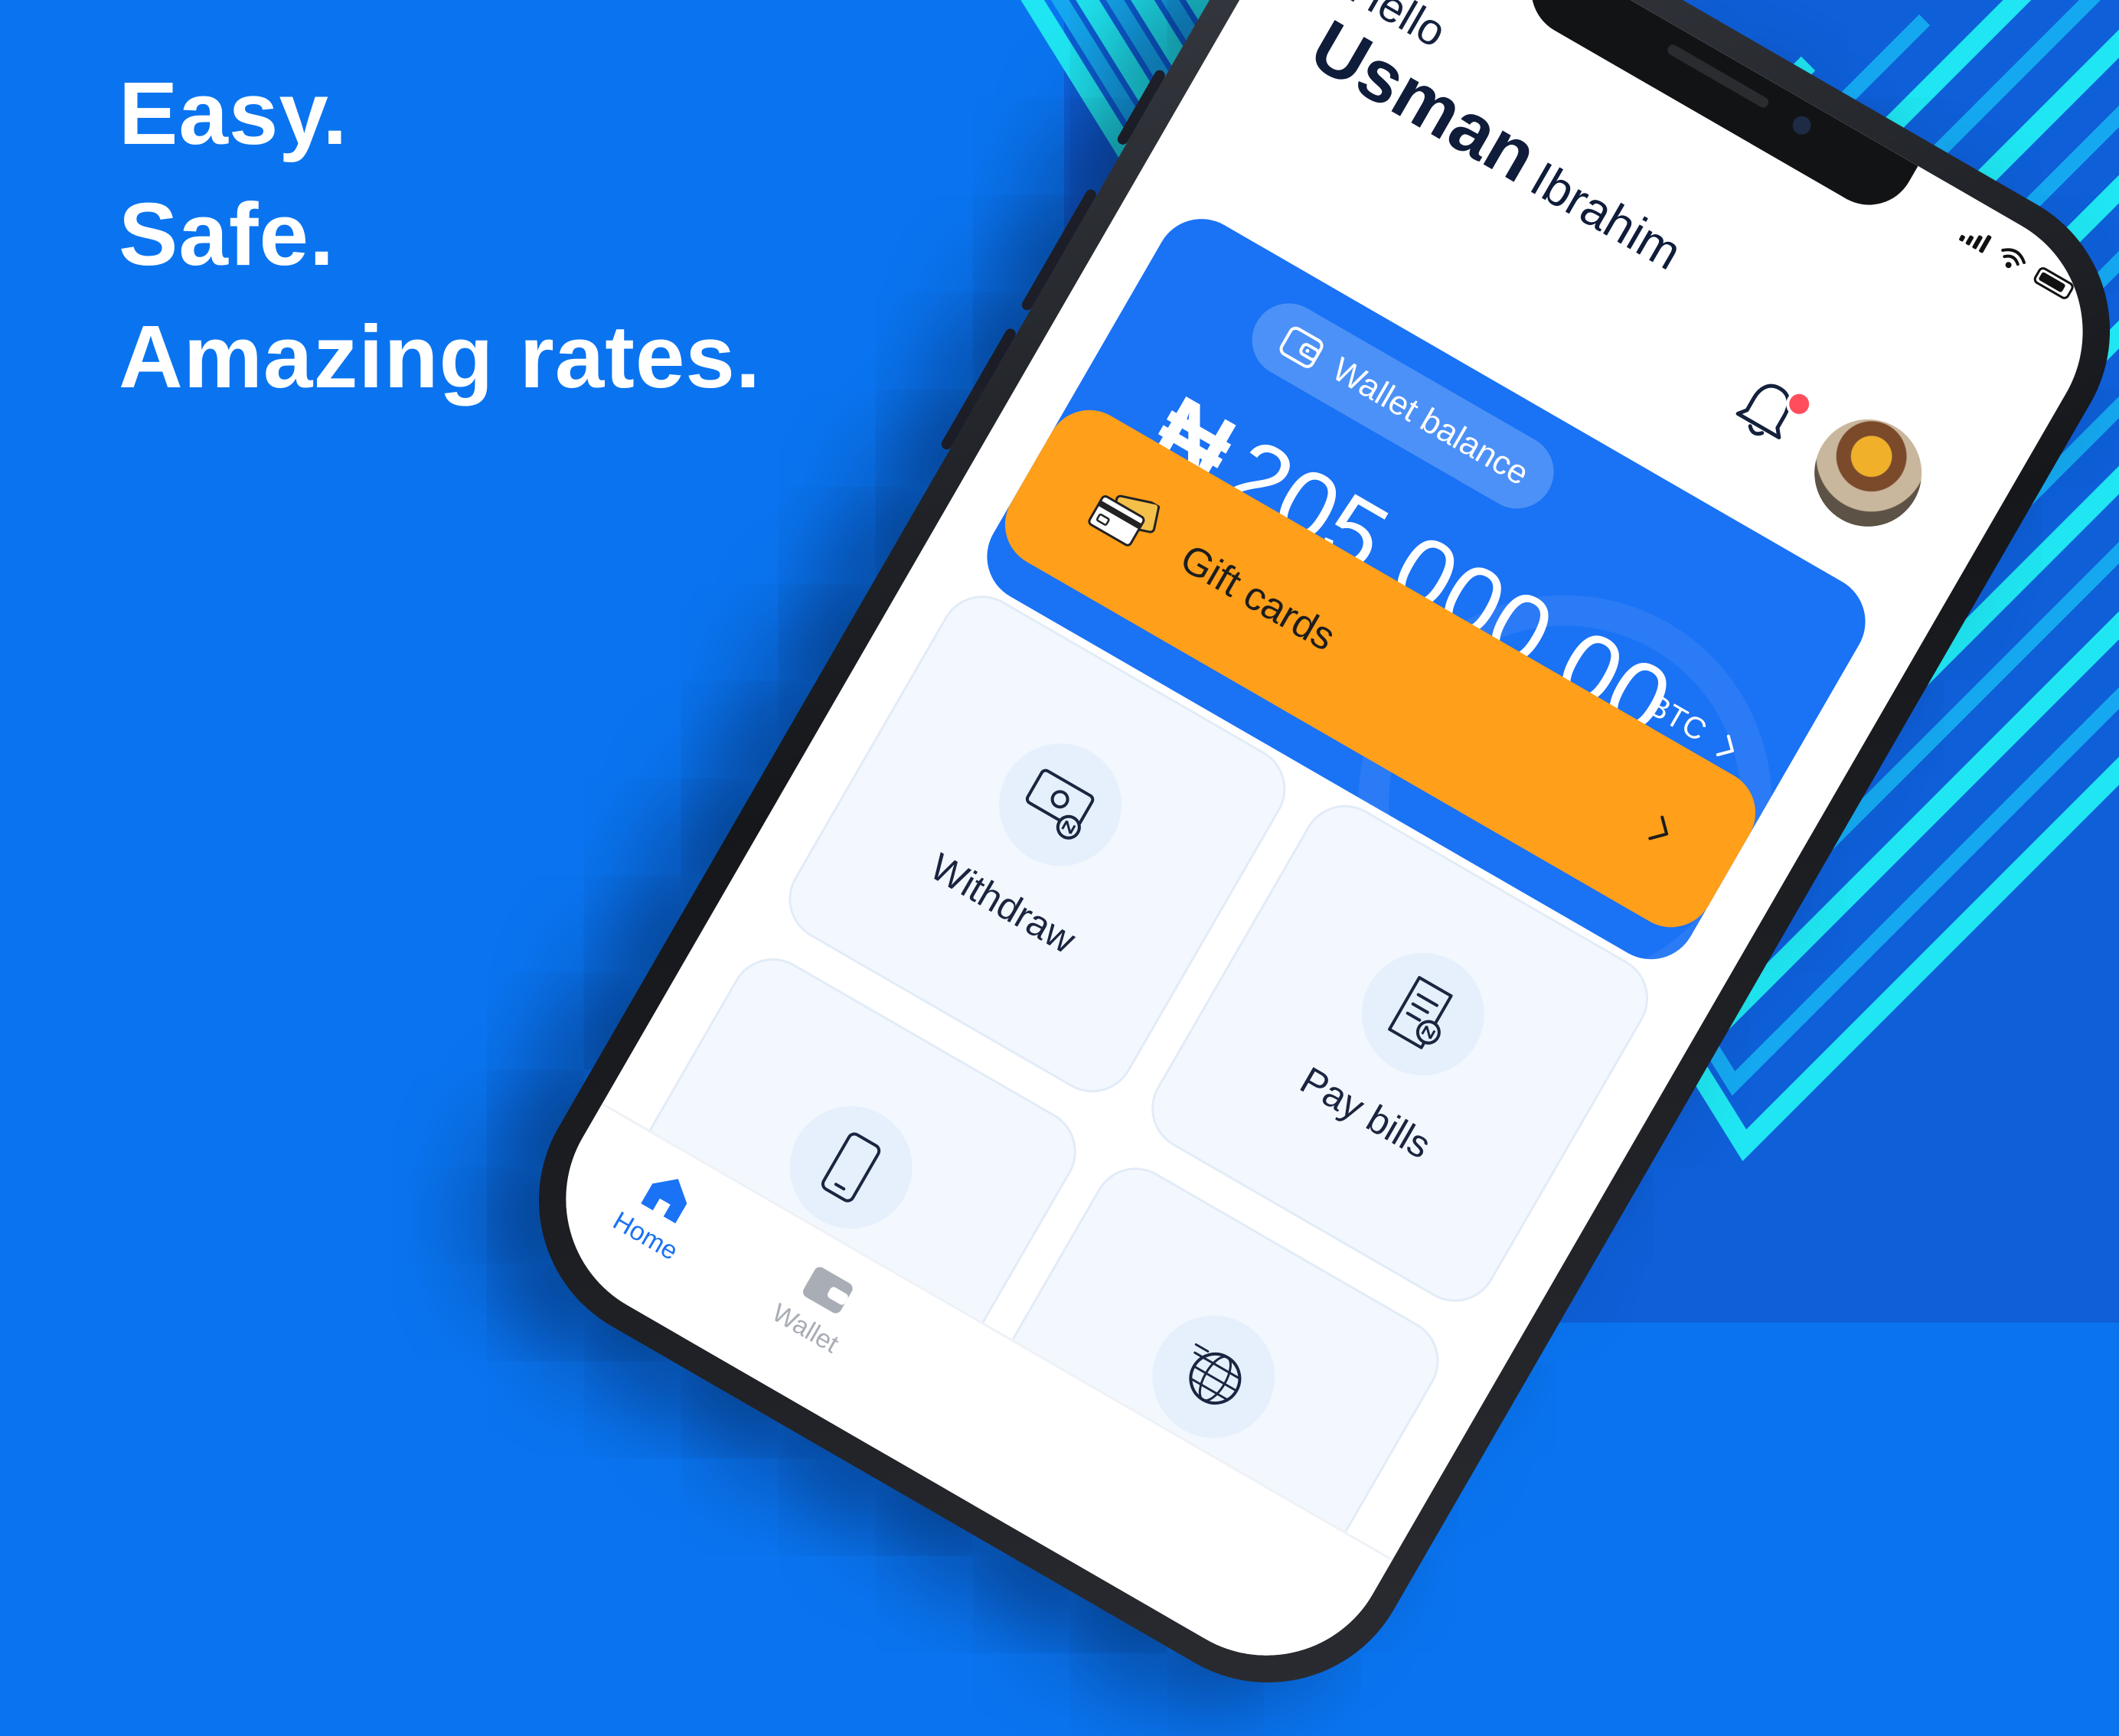 Image resolution: width=2119 pixels, height=1736 pixels. What do you see at coordinates (227, 234) in the screenshot?
I see `headline-line-2: Safe.` at bounding box center [227, 234].